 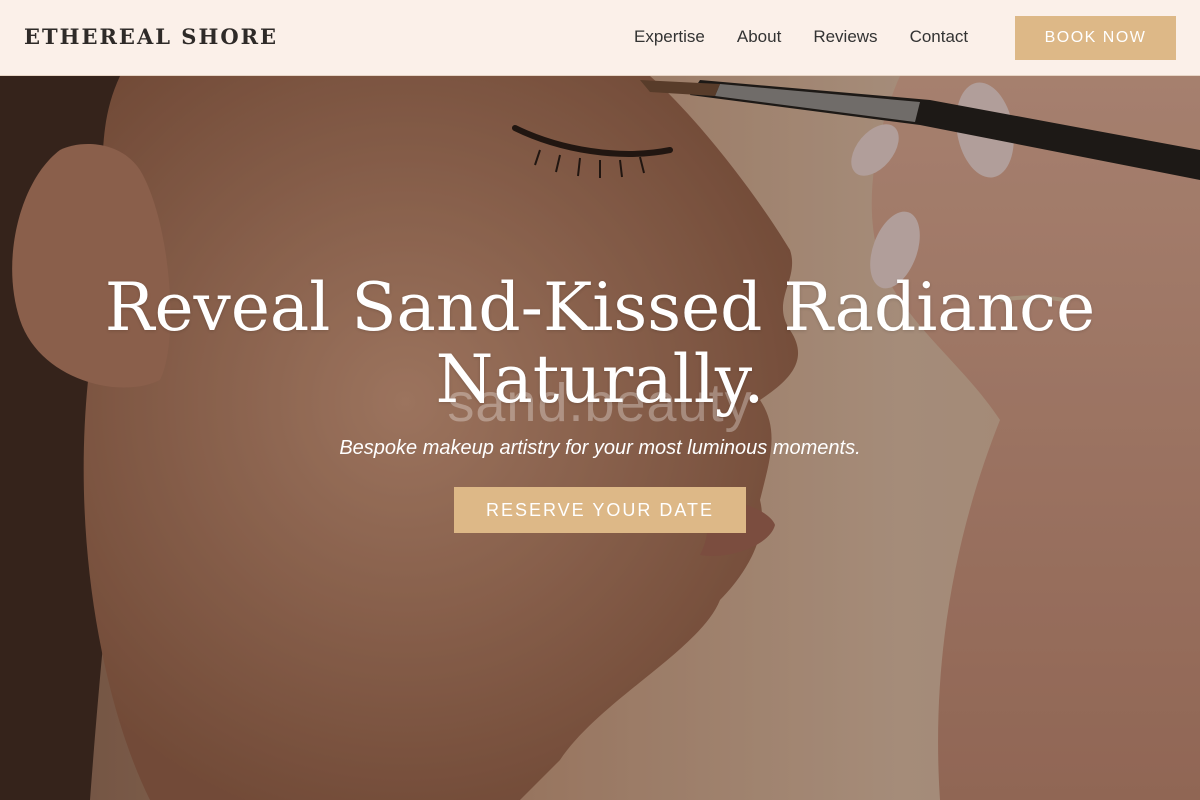 I want to click on nav-link-contact: Contact, so click(x=939, y=37).